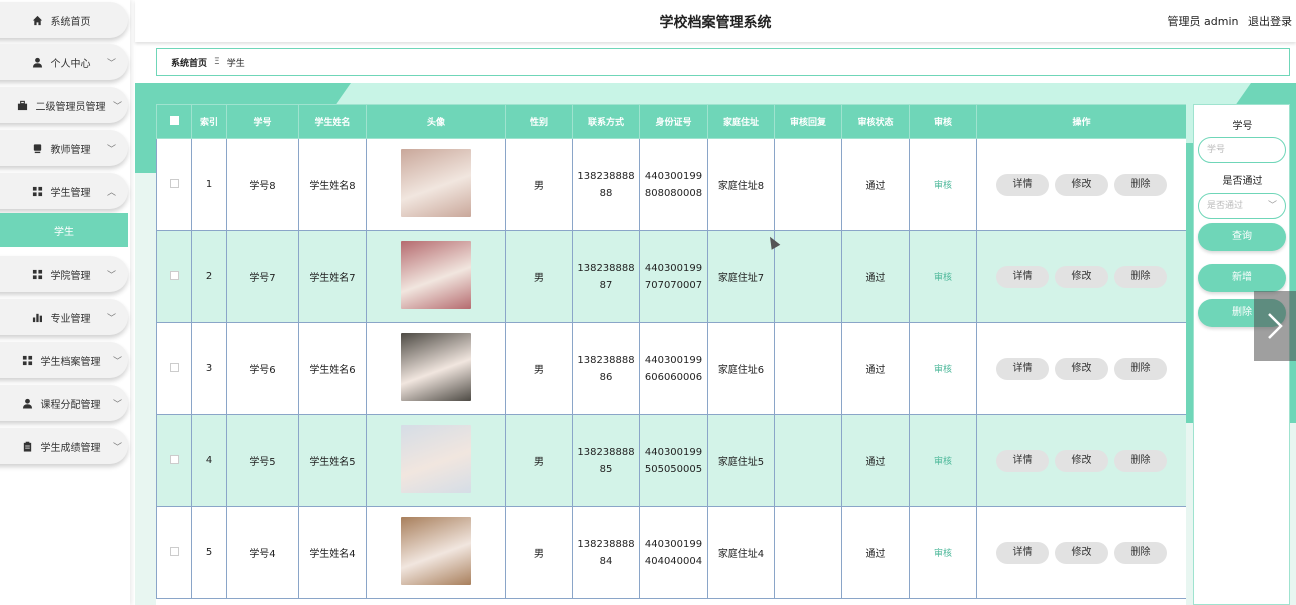  Describe the element at coordinates (808, 121) in the screenshot. I see `column-header: 审核回复` at that location.